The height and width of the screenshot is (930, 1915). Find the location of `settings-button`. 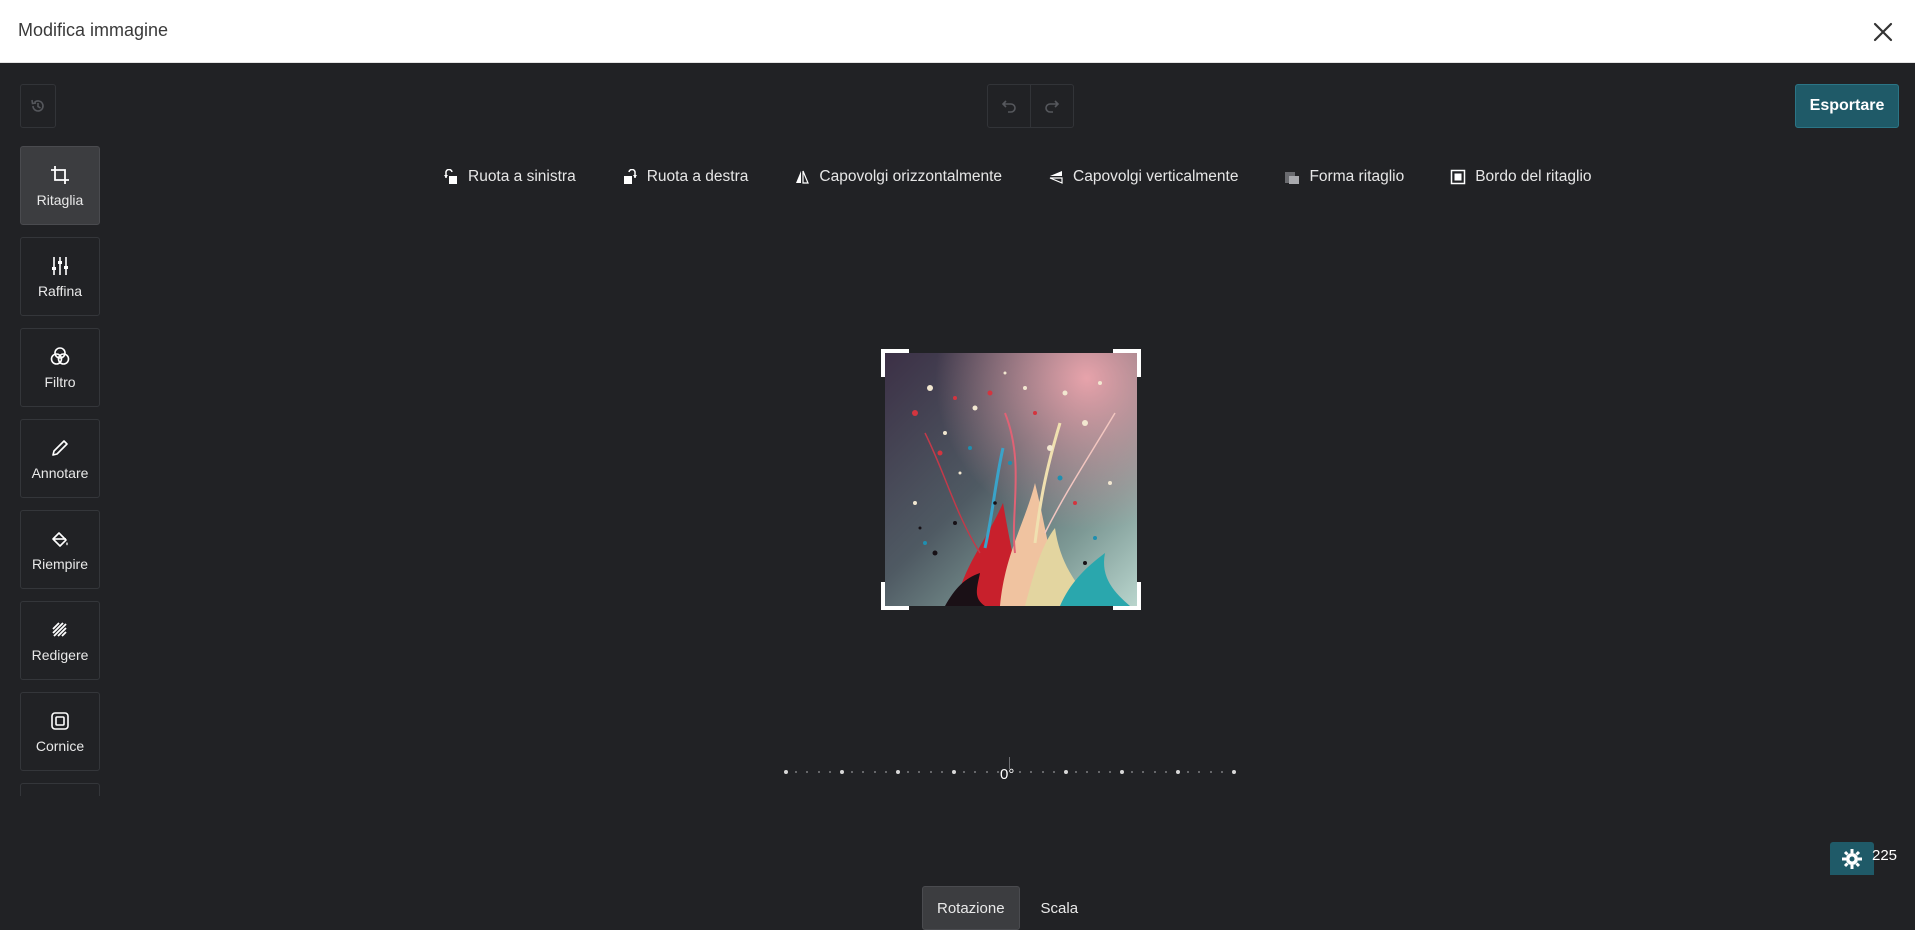

settings-button is located at coordinates (1852, 858).